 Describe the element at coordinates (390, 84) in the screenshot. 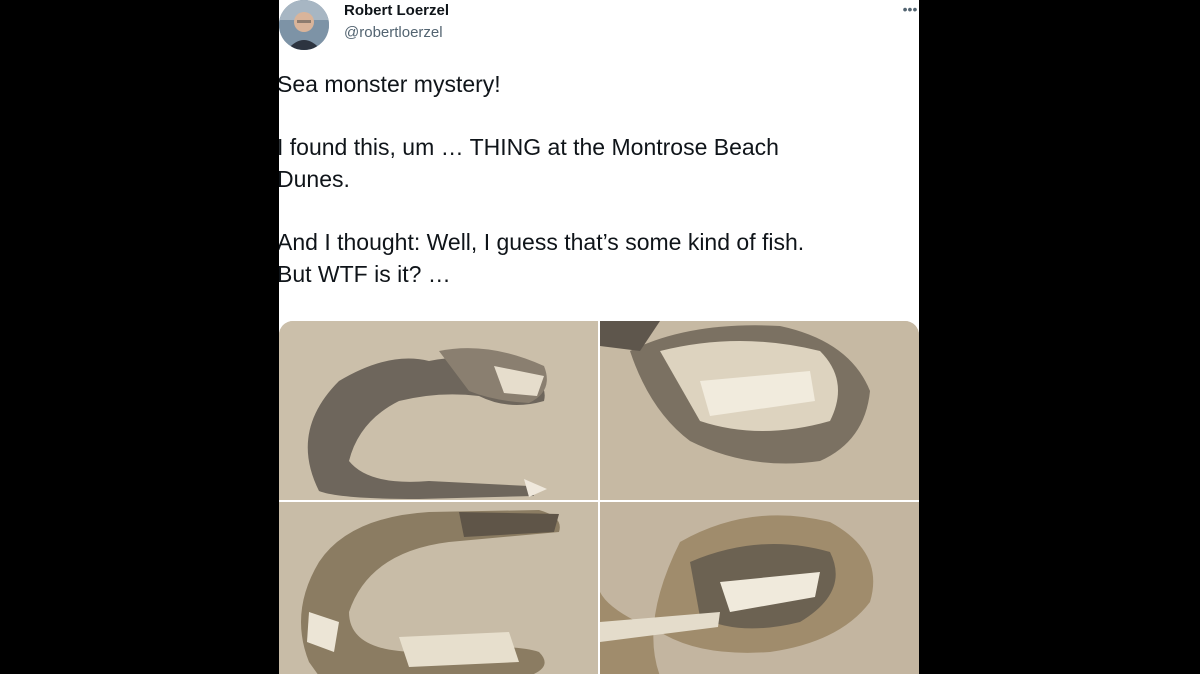

I see `tweet-paragraph: Sea monster mystery!` at that location.